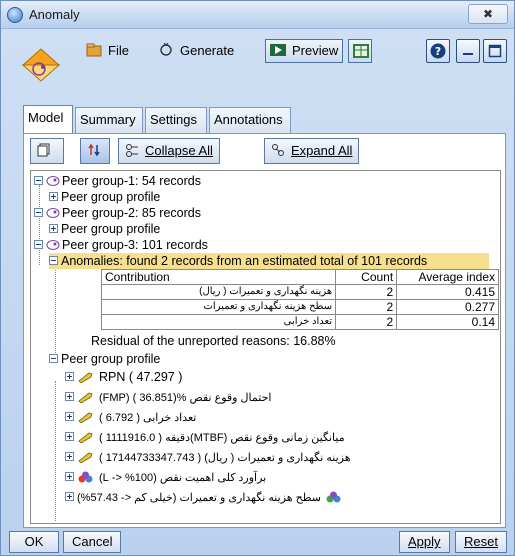 This screenshot has width=515, height=556. I want to click on tree-node-profile-1: Peer group profile, so click(104, 197).